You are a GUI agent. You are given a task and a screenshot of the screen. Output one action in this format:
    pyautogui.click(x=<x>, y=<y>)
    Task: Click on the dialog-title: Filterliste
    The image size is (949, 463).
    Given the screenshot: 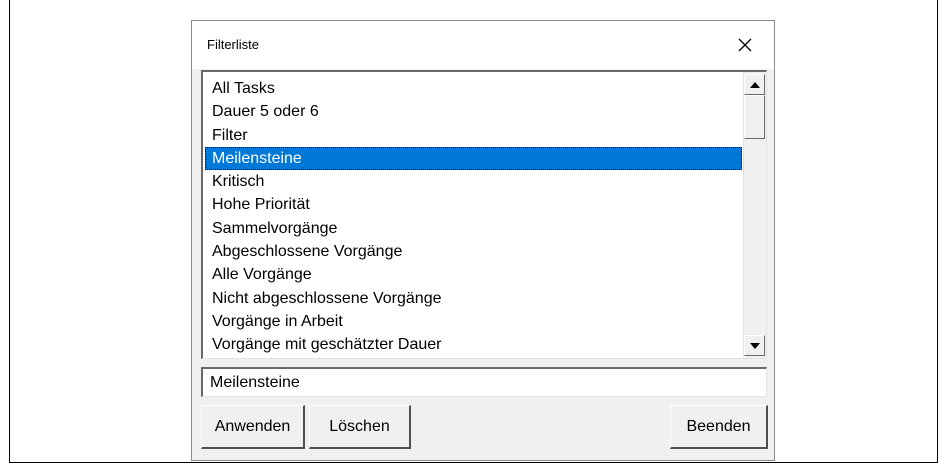 What is the action you would take?
    pyautogui.click(x=233, y=44)
    